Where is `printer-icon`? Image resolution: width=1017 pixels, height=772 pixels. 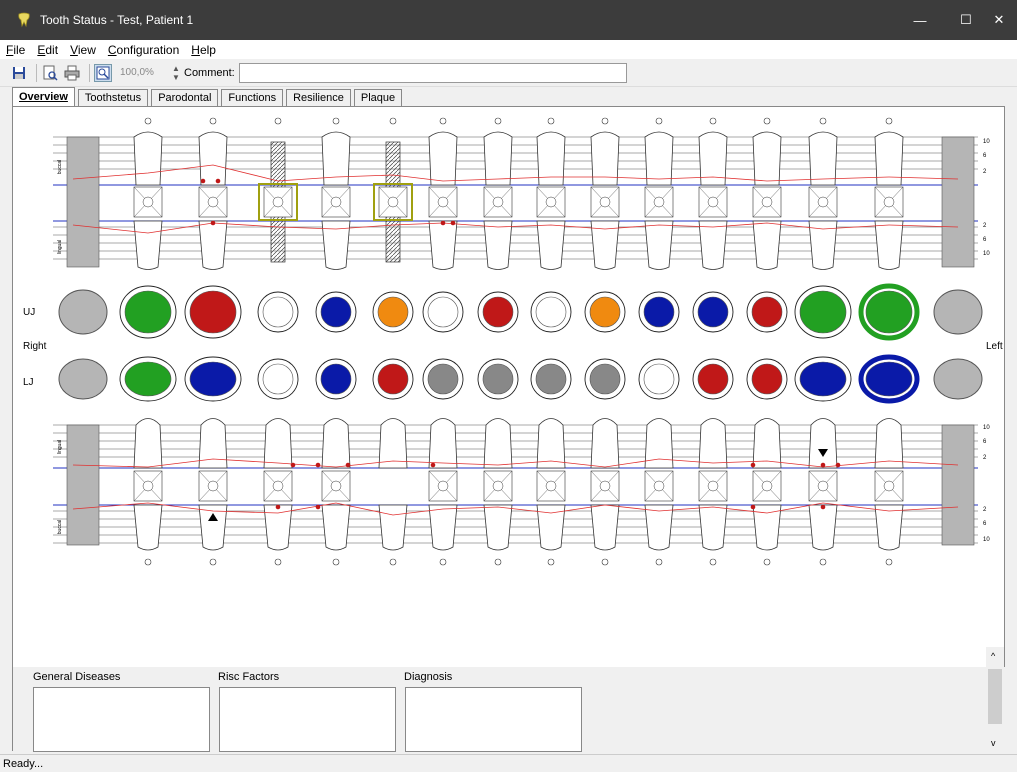 printer-icon is located at coordinates (72, 72).